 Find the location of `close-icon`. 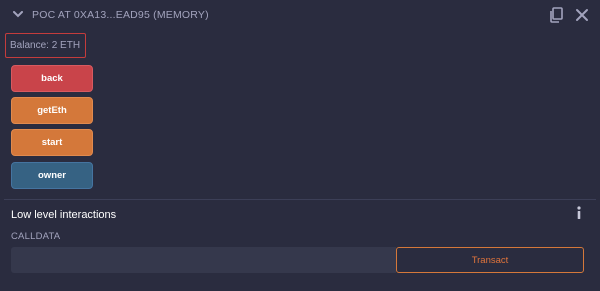

close-icon is located at coordinates (582, 15).